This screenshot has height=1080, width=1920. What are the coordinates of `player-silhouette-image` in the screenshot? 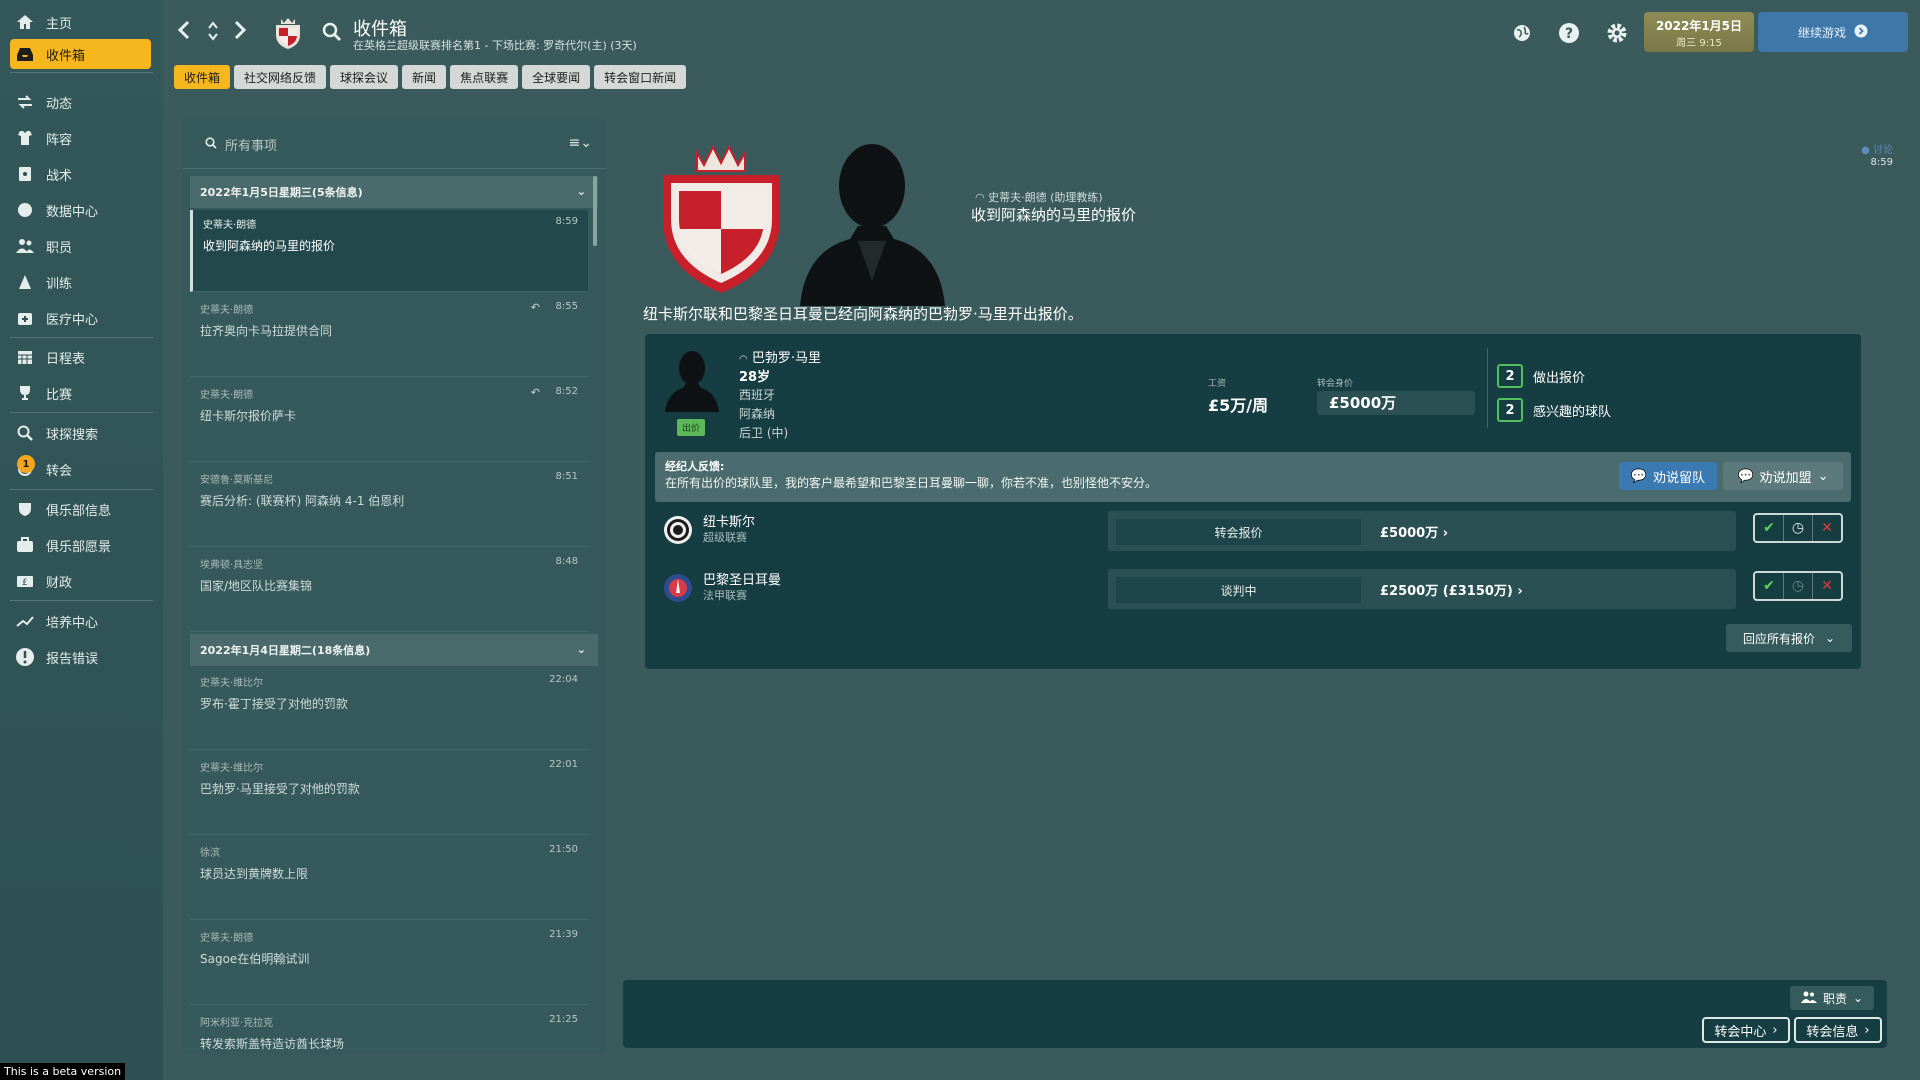 It's located at (692, 380).